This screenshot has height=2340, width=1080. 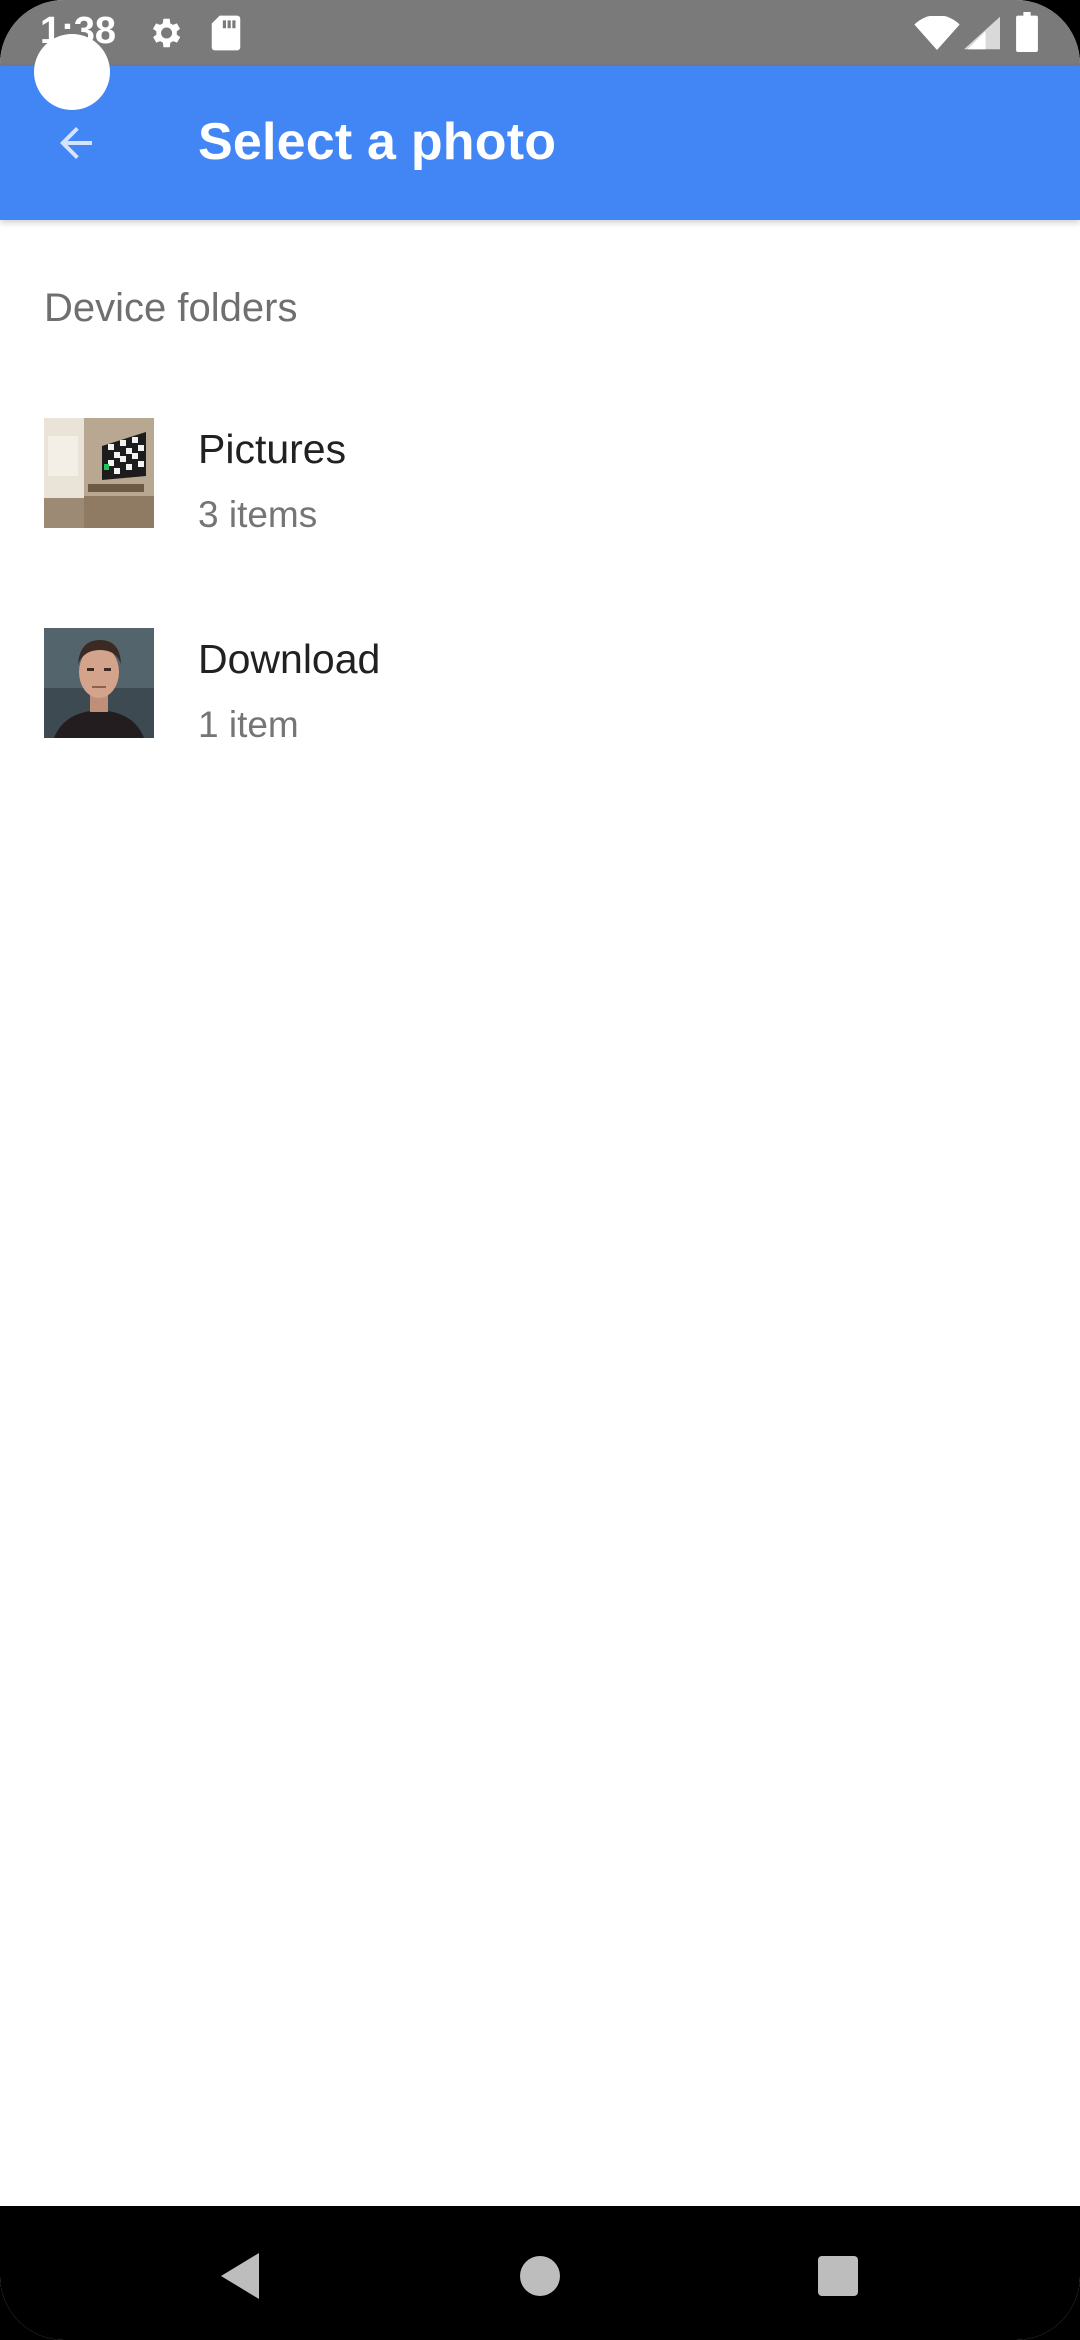 I want to click on section-header: Device folders, so click(x=171, y=308).